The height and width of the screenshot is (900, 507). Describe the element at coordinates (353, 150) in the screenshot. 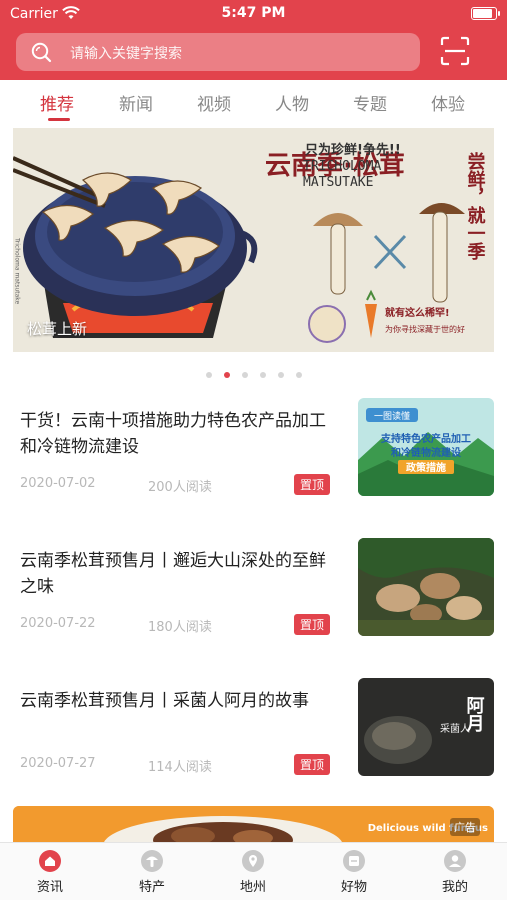

I see `banner-text-fresh: 只为珍鲜!争先!!` at that location.